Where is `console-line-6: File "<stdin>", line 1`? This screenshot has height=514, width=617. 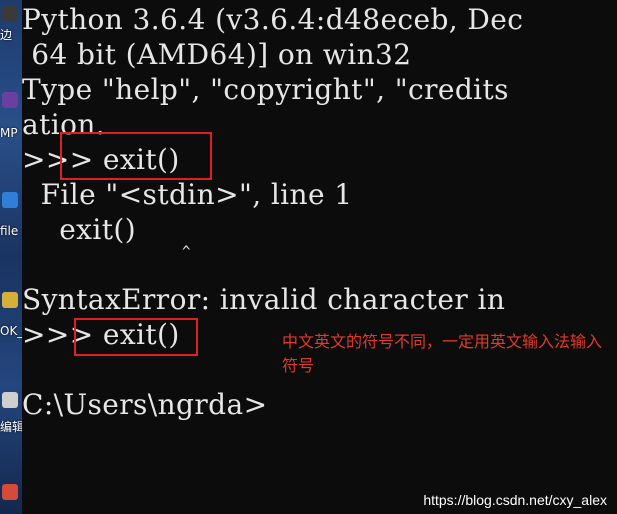 console-line-6: File "<stdin>", line 1 is located at coordinates (187, 194).